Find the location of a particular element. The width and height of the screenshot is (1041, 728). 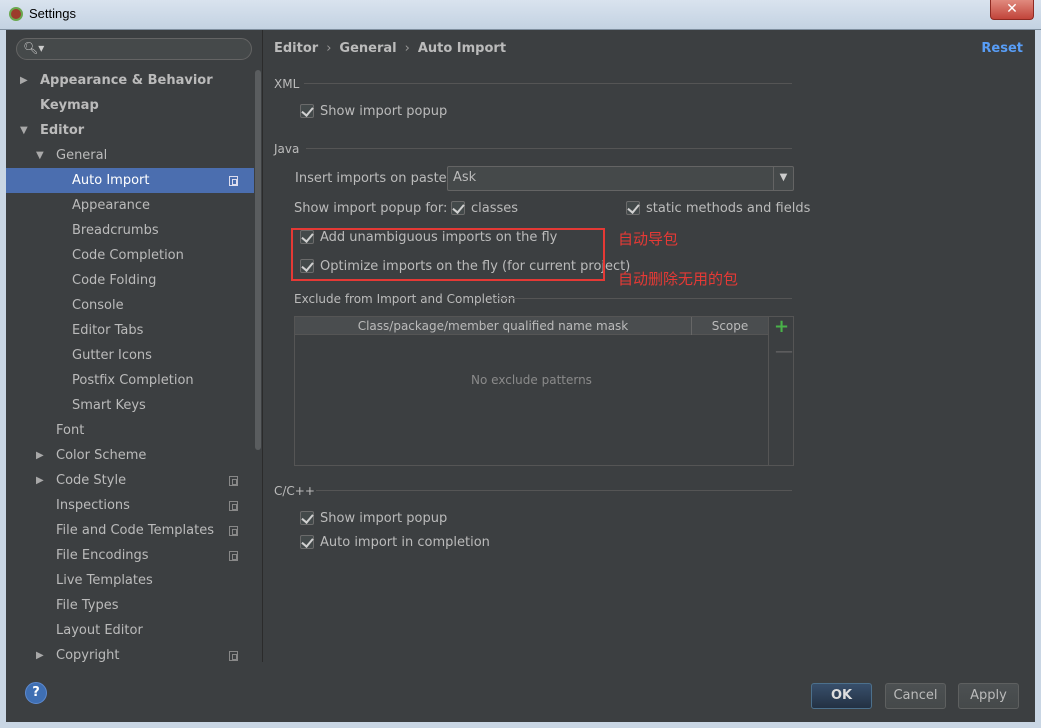

column-header-mask: Class/package/member qualified name mask is located at coordinates (493, 326).